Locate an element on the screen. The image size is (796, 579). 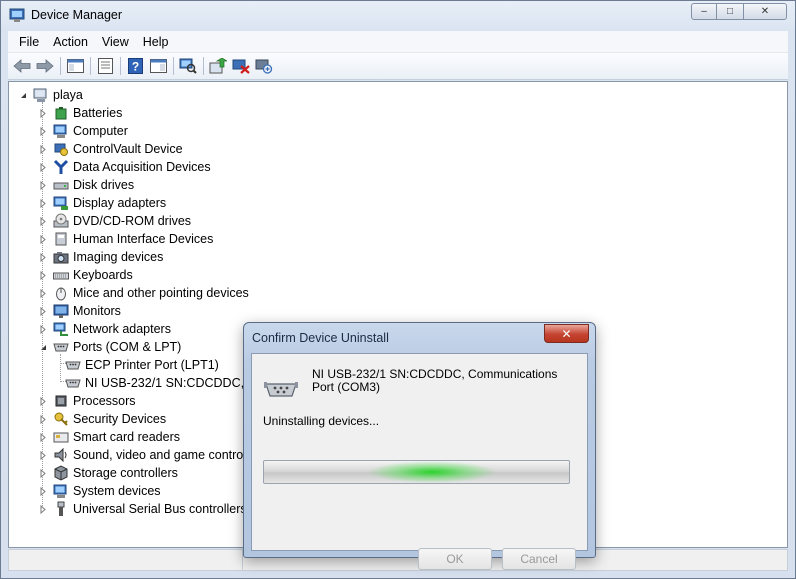
keyboard-icon is located at coordinates (61, 275).